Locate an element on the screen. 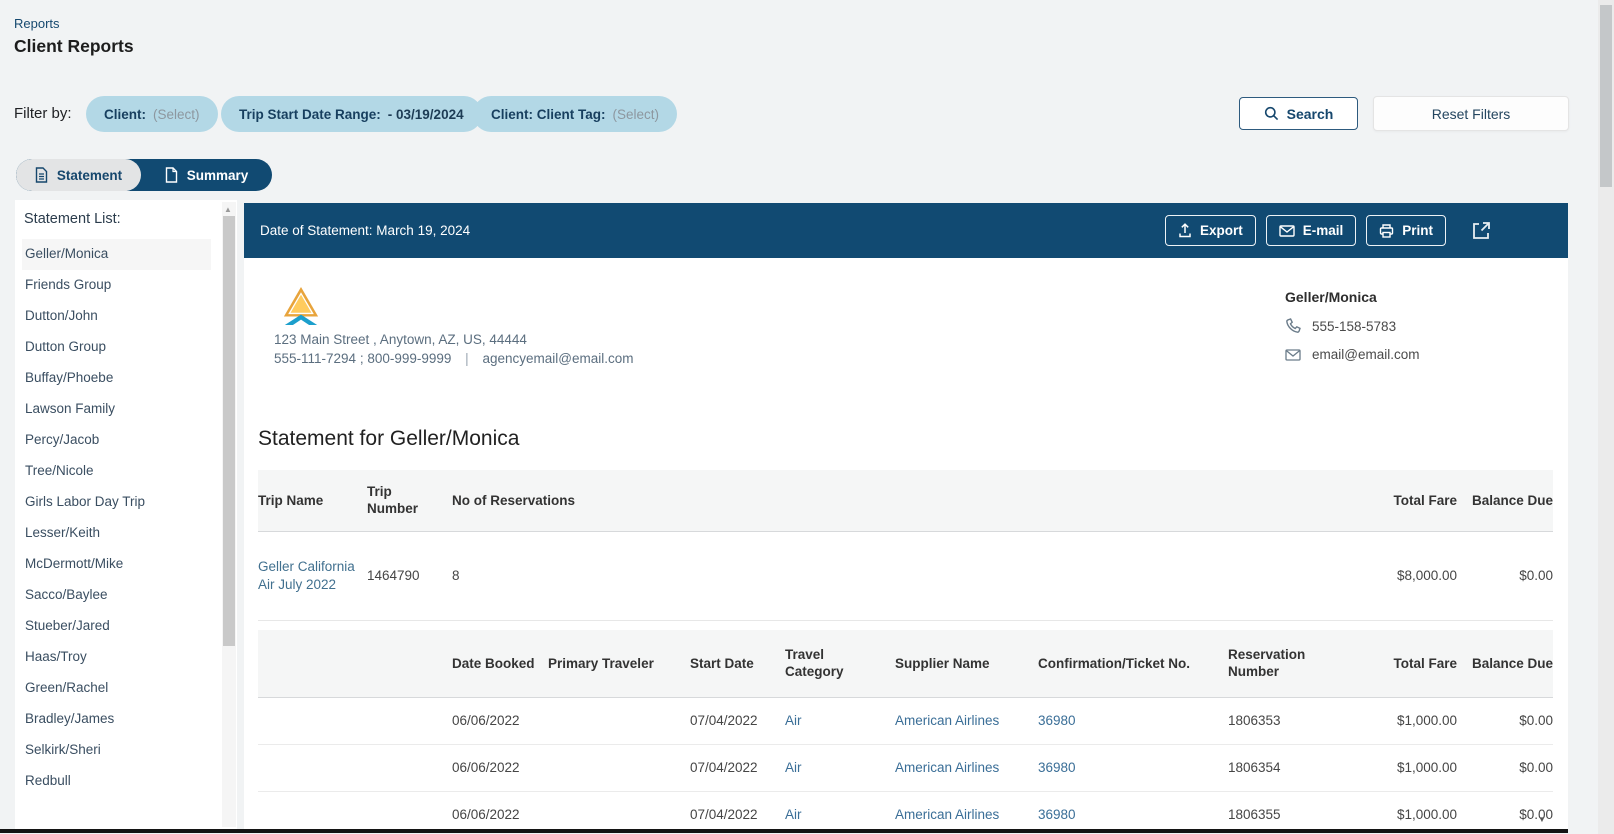 The width and height of the screenshot is (1614, 834). statement-list-item: Geller/Monica is located at coordinates (116, 254).